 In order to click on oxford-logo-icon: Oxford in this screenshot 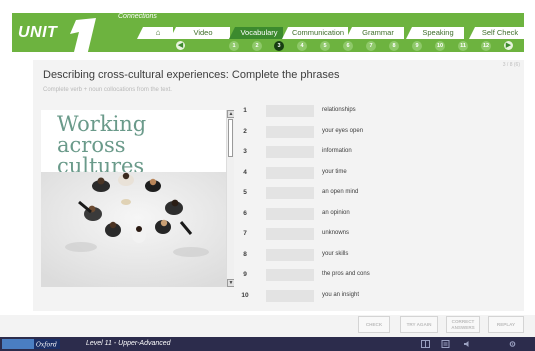, I will do `click(31, 344)`.